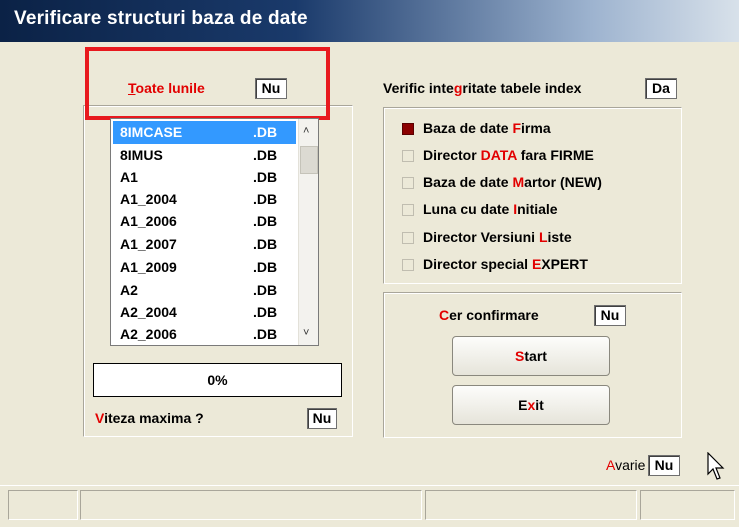 Image resolution: width=739 pixels, height=527 pixels. Describe the element at coordinates (309, 160) in the screenshot. I see `scroll-thumb` at that location.